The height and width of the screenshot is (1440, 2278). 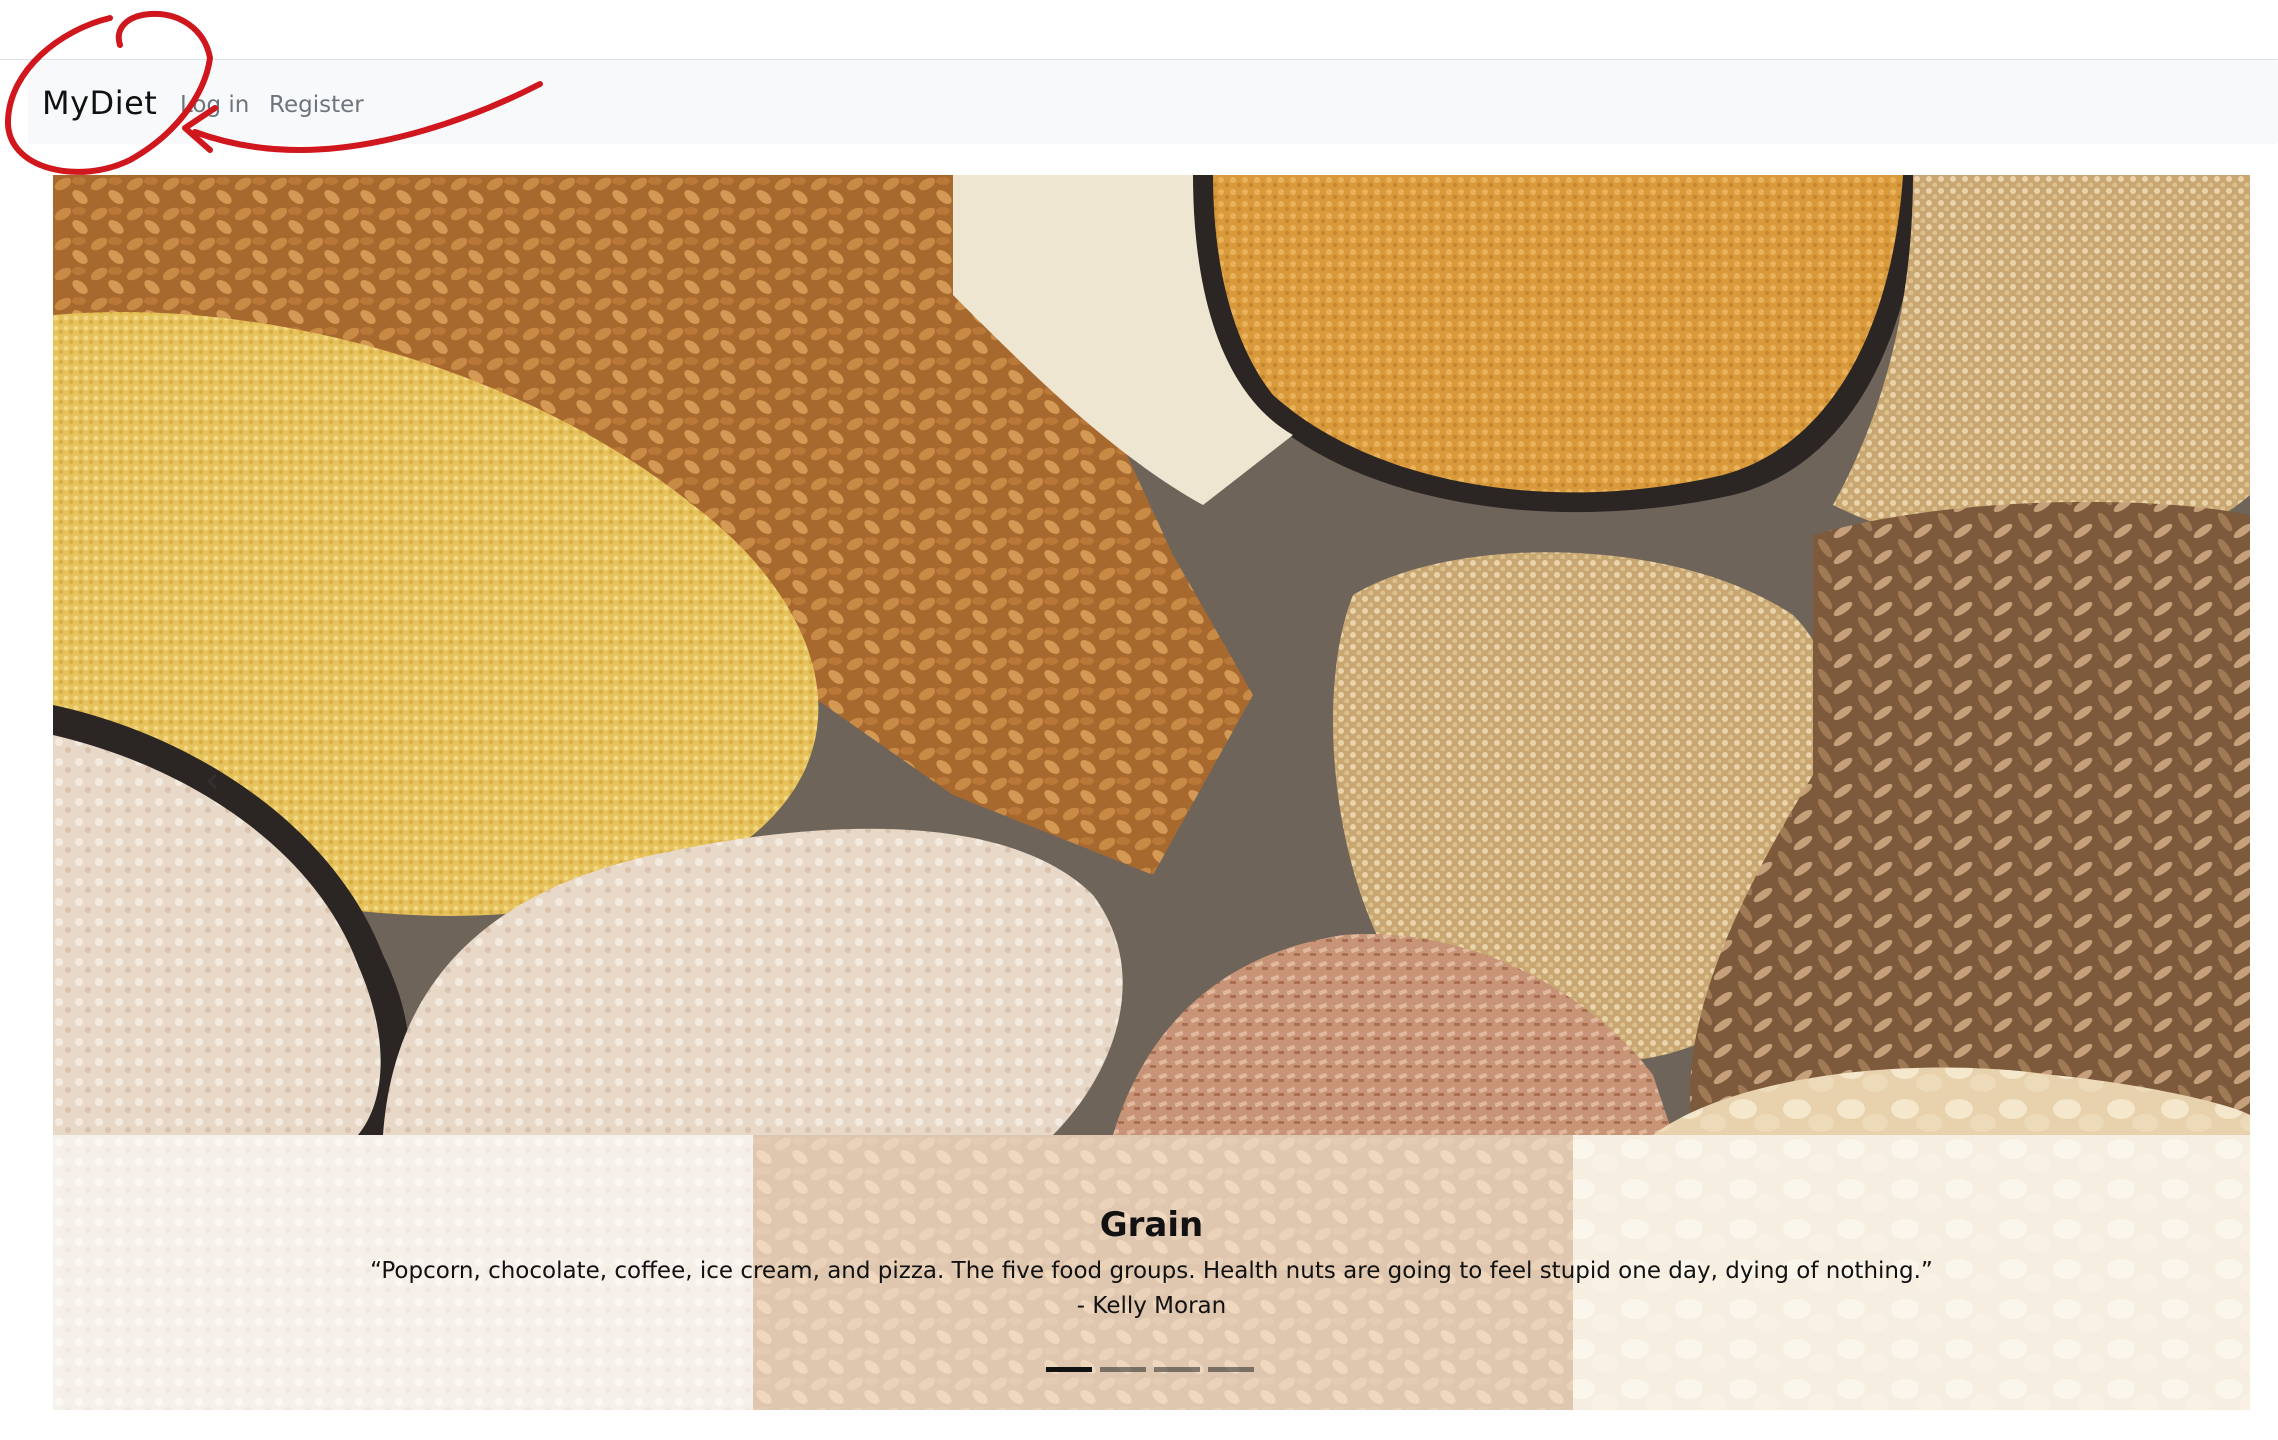 What do you see at coordinates (1153, 102) in the screenshot?
I see `navbar` at bounding box center [1153, 102].